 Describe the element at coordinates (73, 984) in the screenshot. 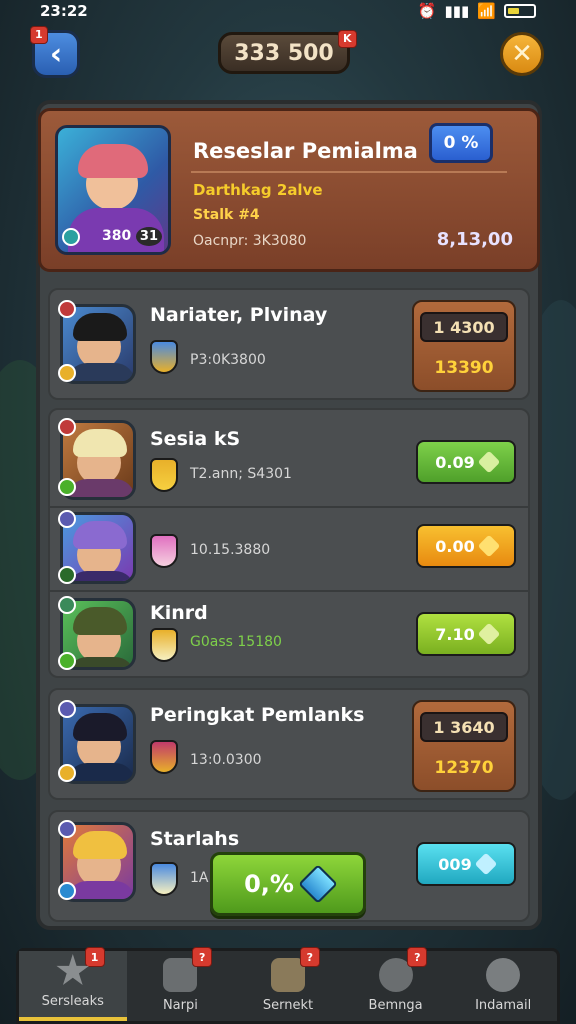

I see `nav-tab-sersleaks: 1 Sersleaks` at that location.